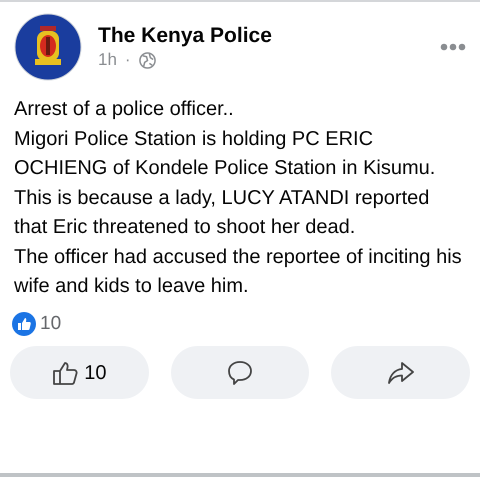 The image size is (480, 477). Describe the element at coordinates (238, 271) in the screenshot. I see `post-text: The officer had accused the reportee of inciting his wife and kids to leave him.` at that location.